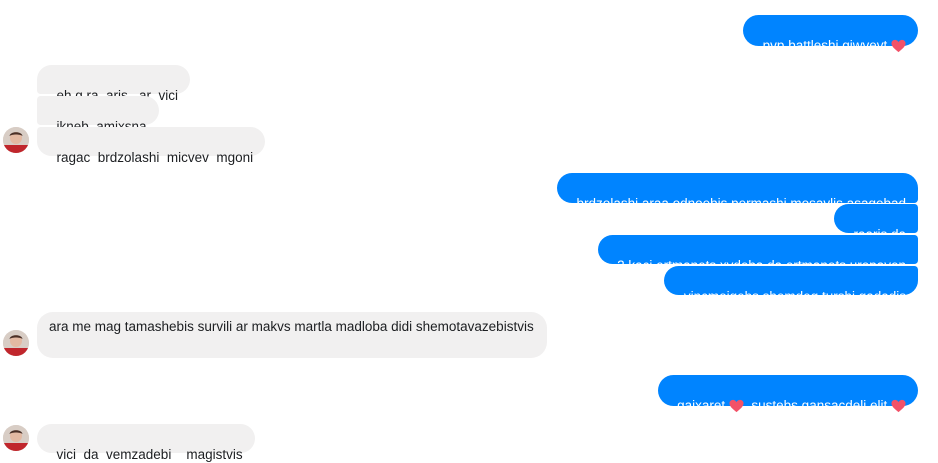 The height and width of the screenshot is (463, 938). I want to click on message-text: sustebs gansacdeli elit, so click(817, 405).